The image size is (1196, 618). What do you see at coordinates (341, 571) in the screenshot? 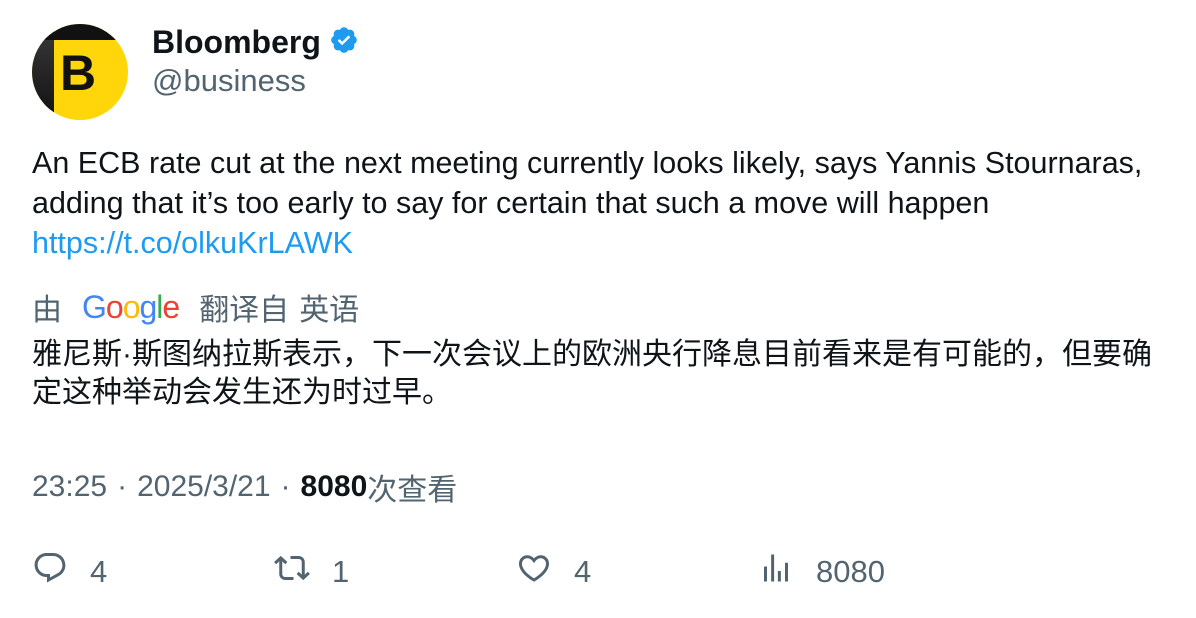
I see `retweet-count: 1` at bounding box center [341, 571].